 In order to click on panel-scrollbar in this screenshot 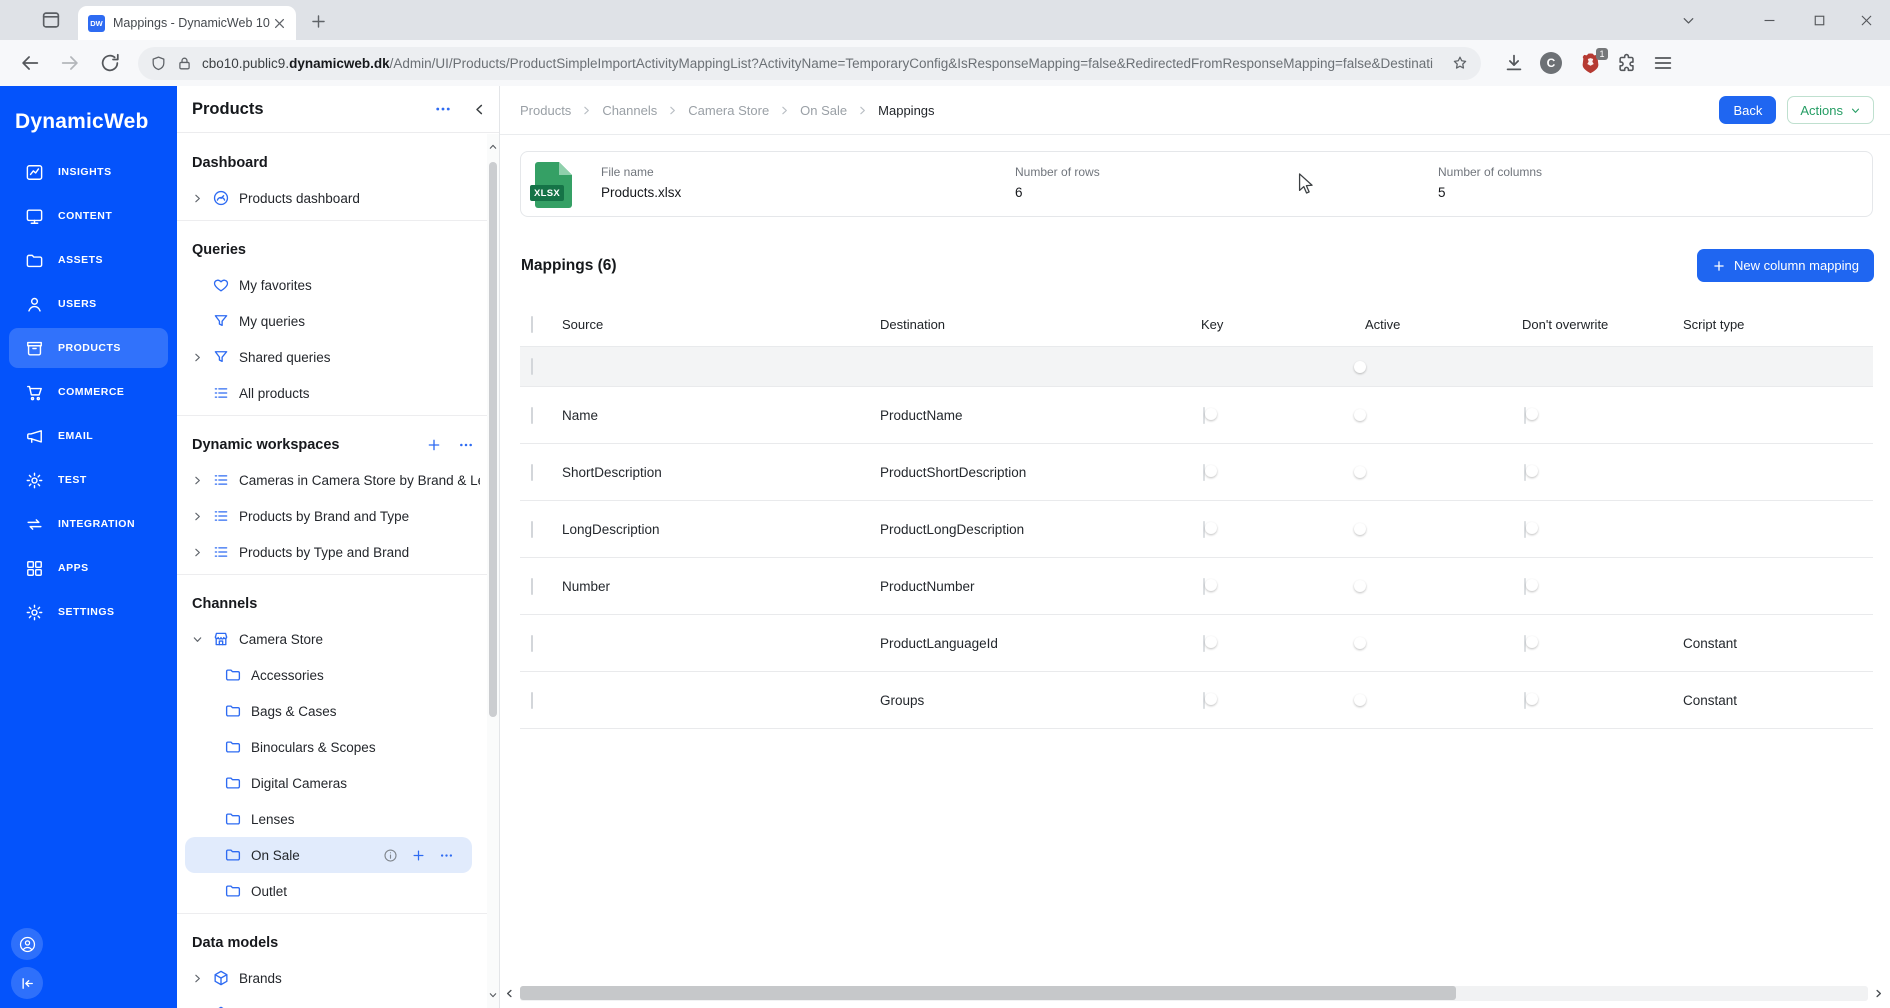, I will do `click(493, 571)`.